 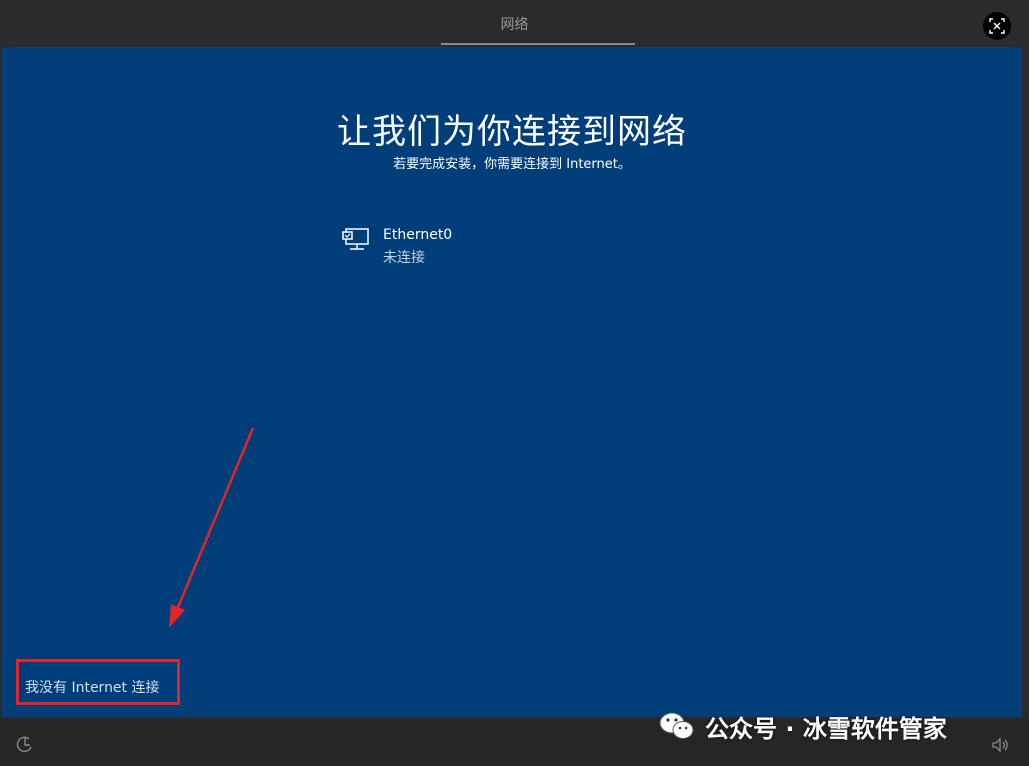 I want to click on no-internet-link: 我没有 Internet 连接, so click(x=92, y=687).